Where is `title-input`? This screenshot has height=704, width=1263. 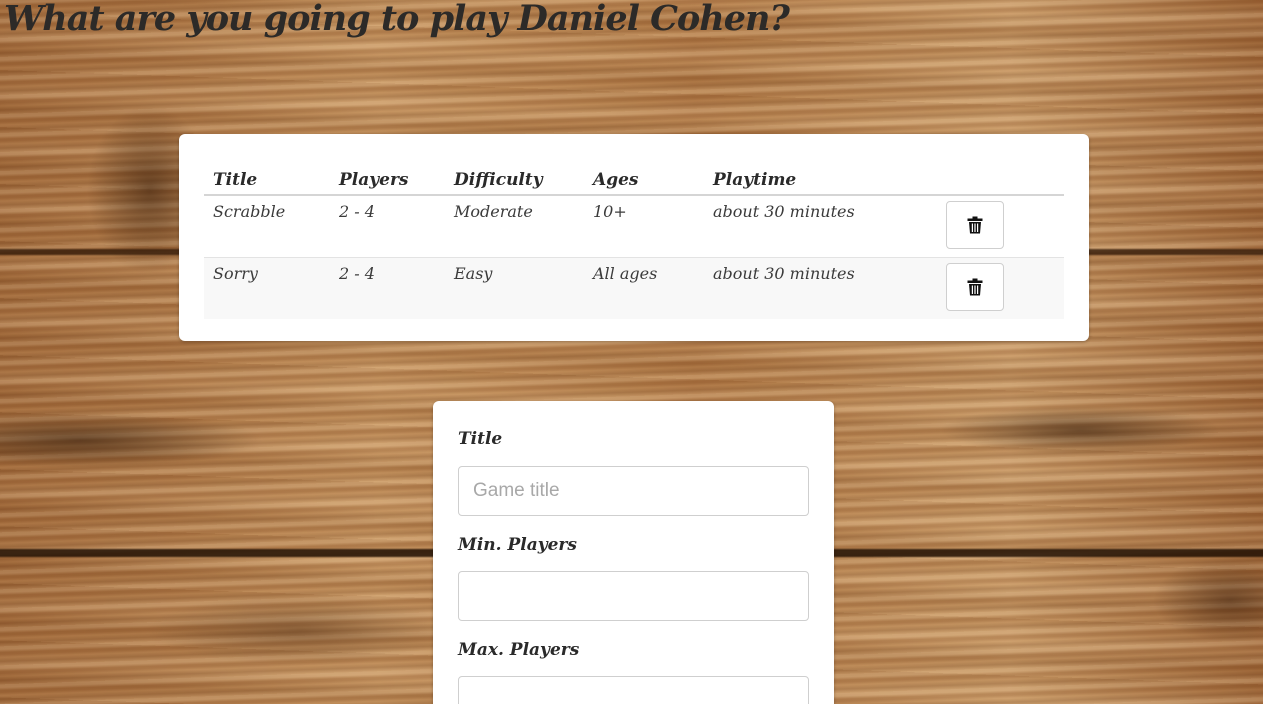 title-input is located at coordinates (633, 491).